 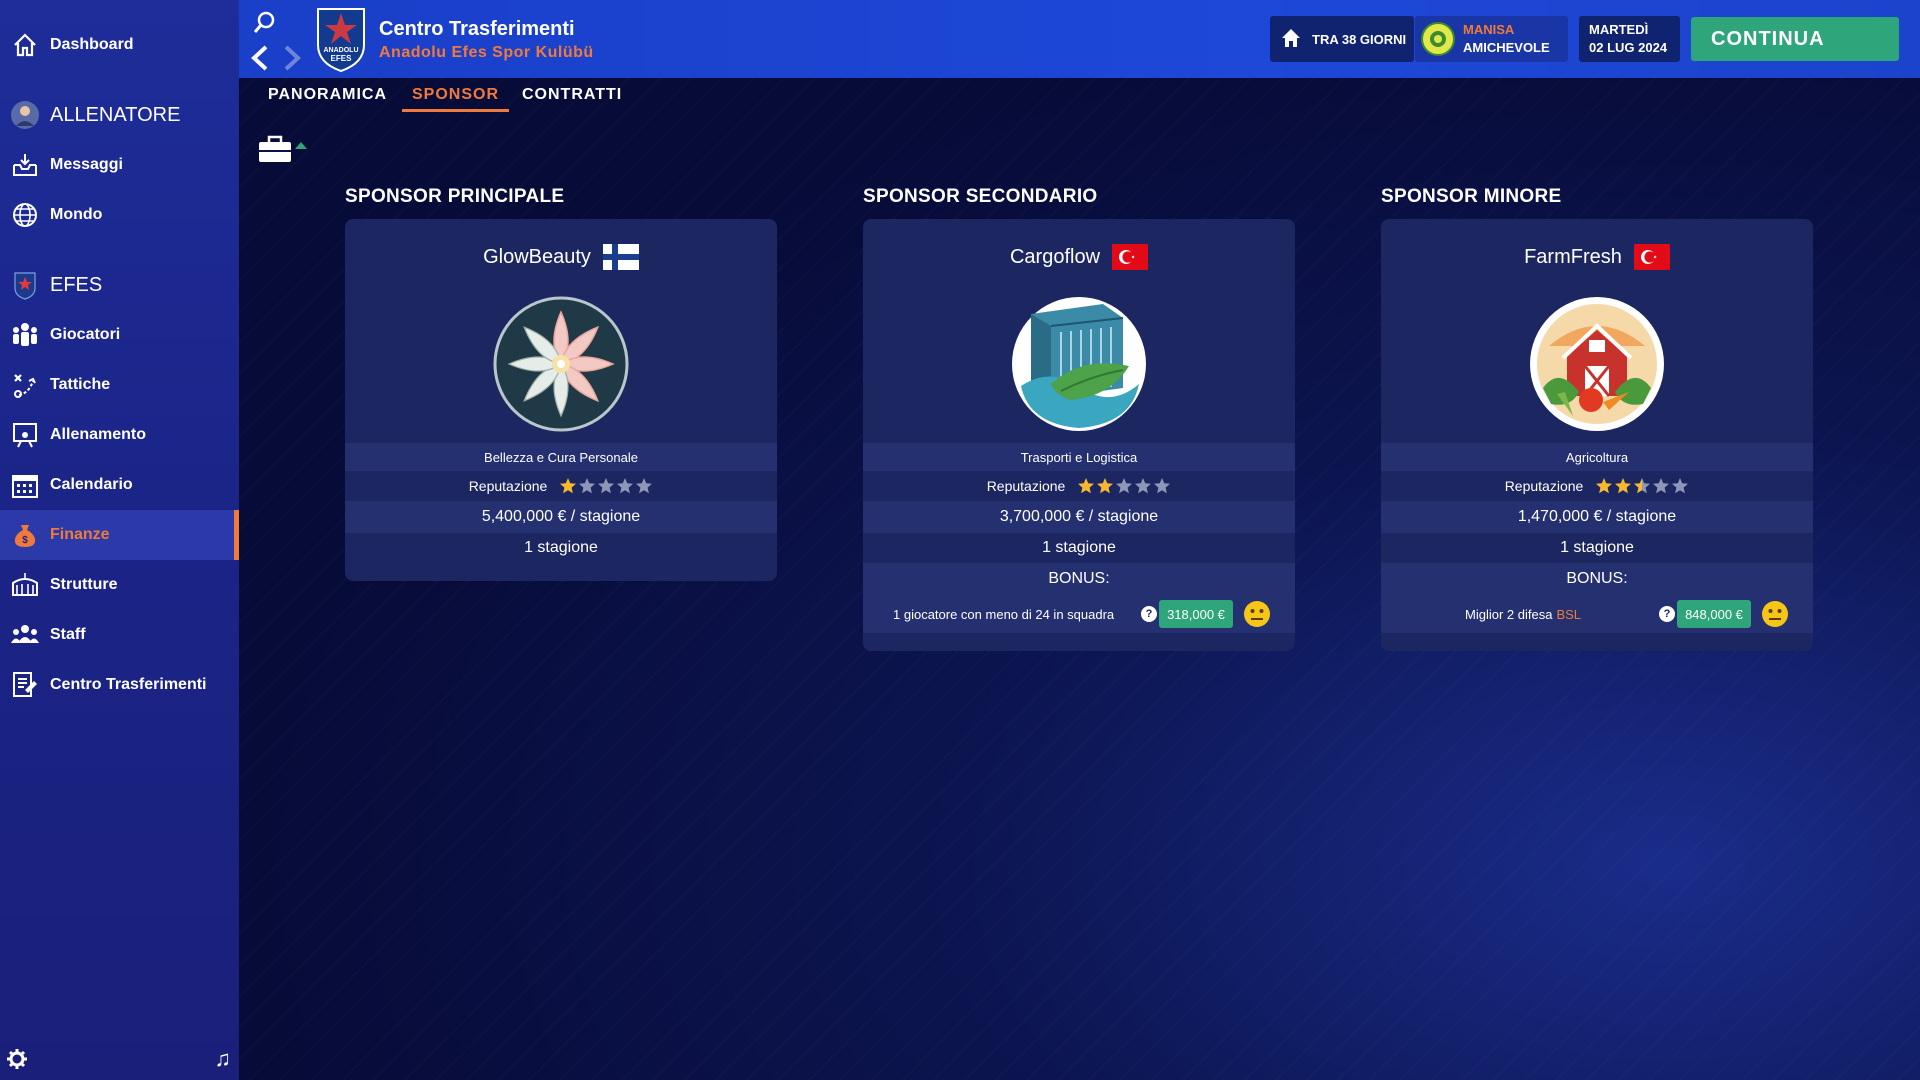 I want to click on sidebar-item-efes: EFES, so click(x=119, y=285).